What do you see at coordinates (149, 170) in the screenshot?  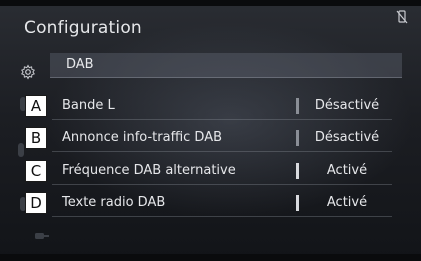 I see `setting-label: Fréquence DAB alternative` at bounding box center [149, 170].